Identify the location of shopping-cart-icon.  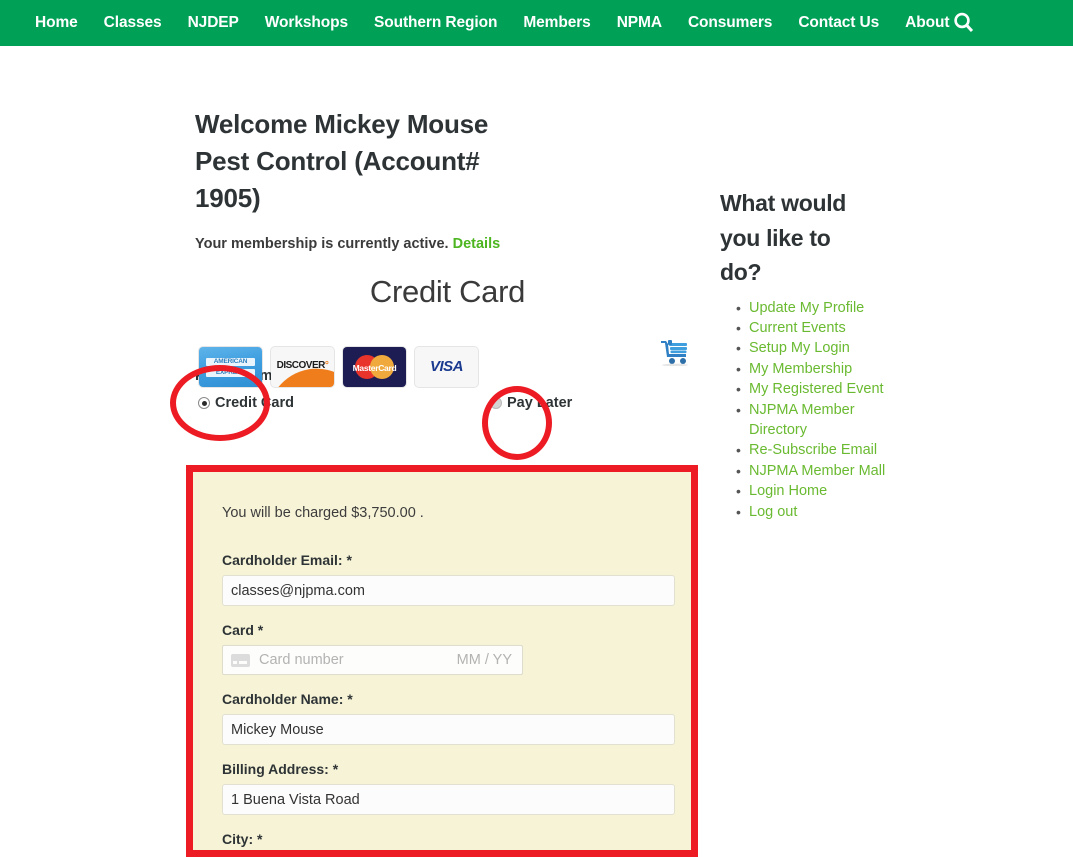
(675, 352).